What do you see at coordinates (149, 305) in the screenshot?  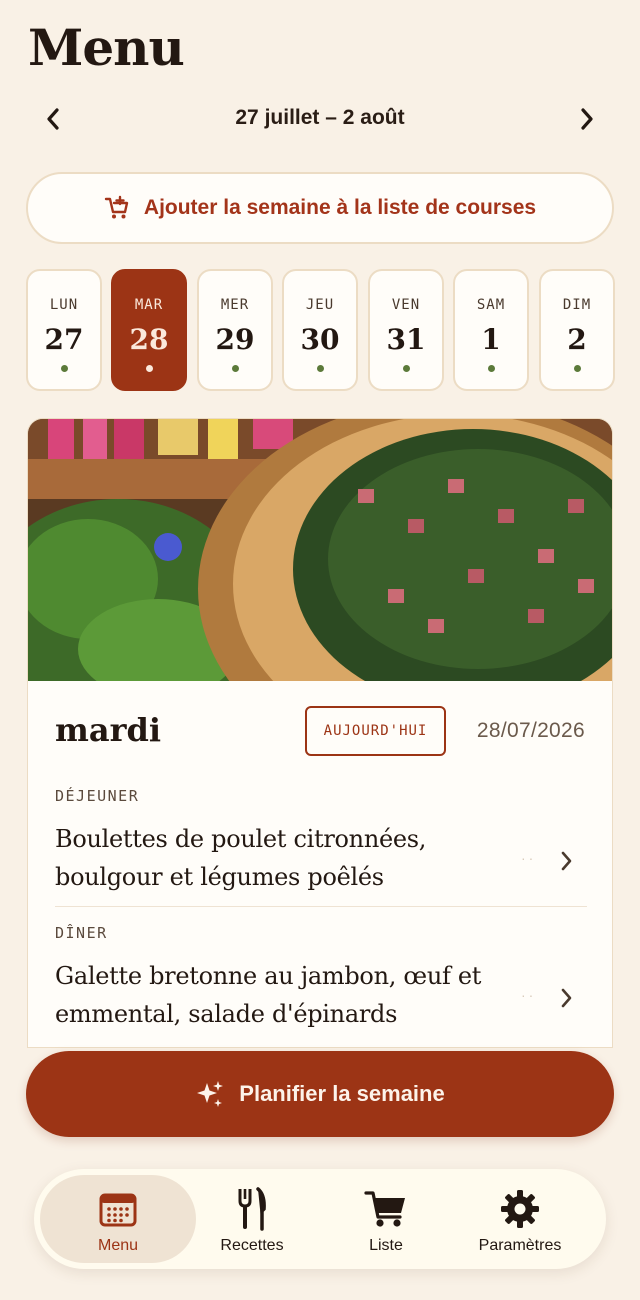 I see `day-name: MAR` at bounding box center [149, 305].